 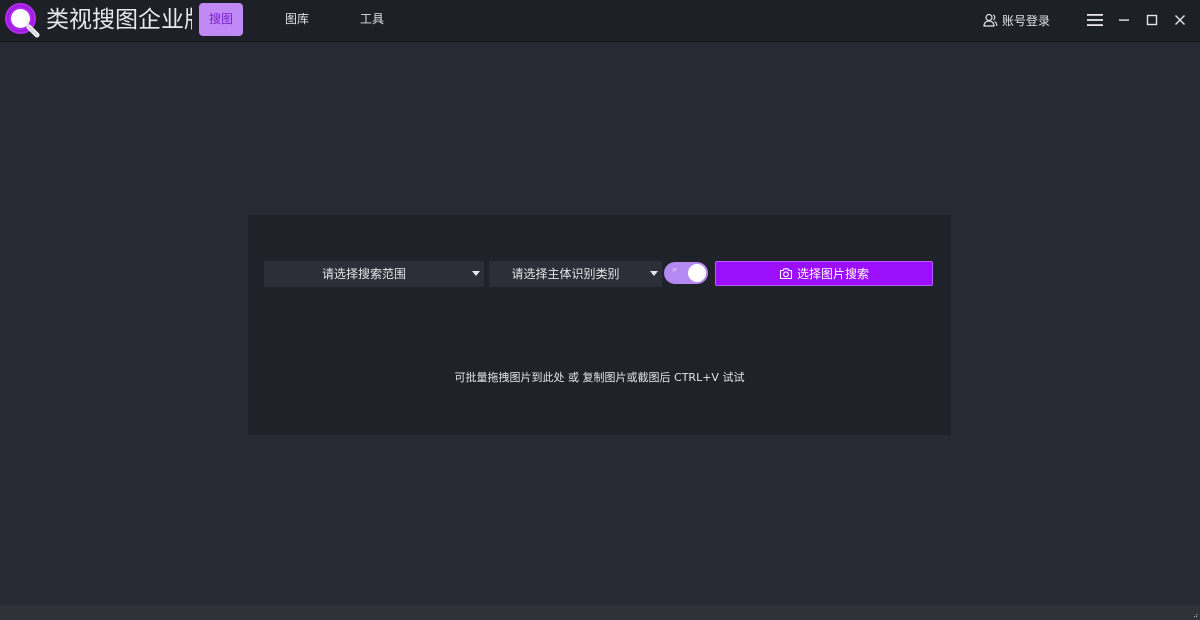 I want to click on status-bar, so click(x=600, y=612).